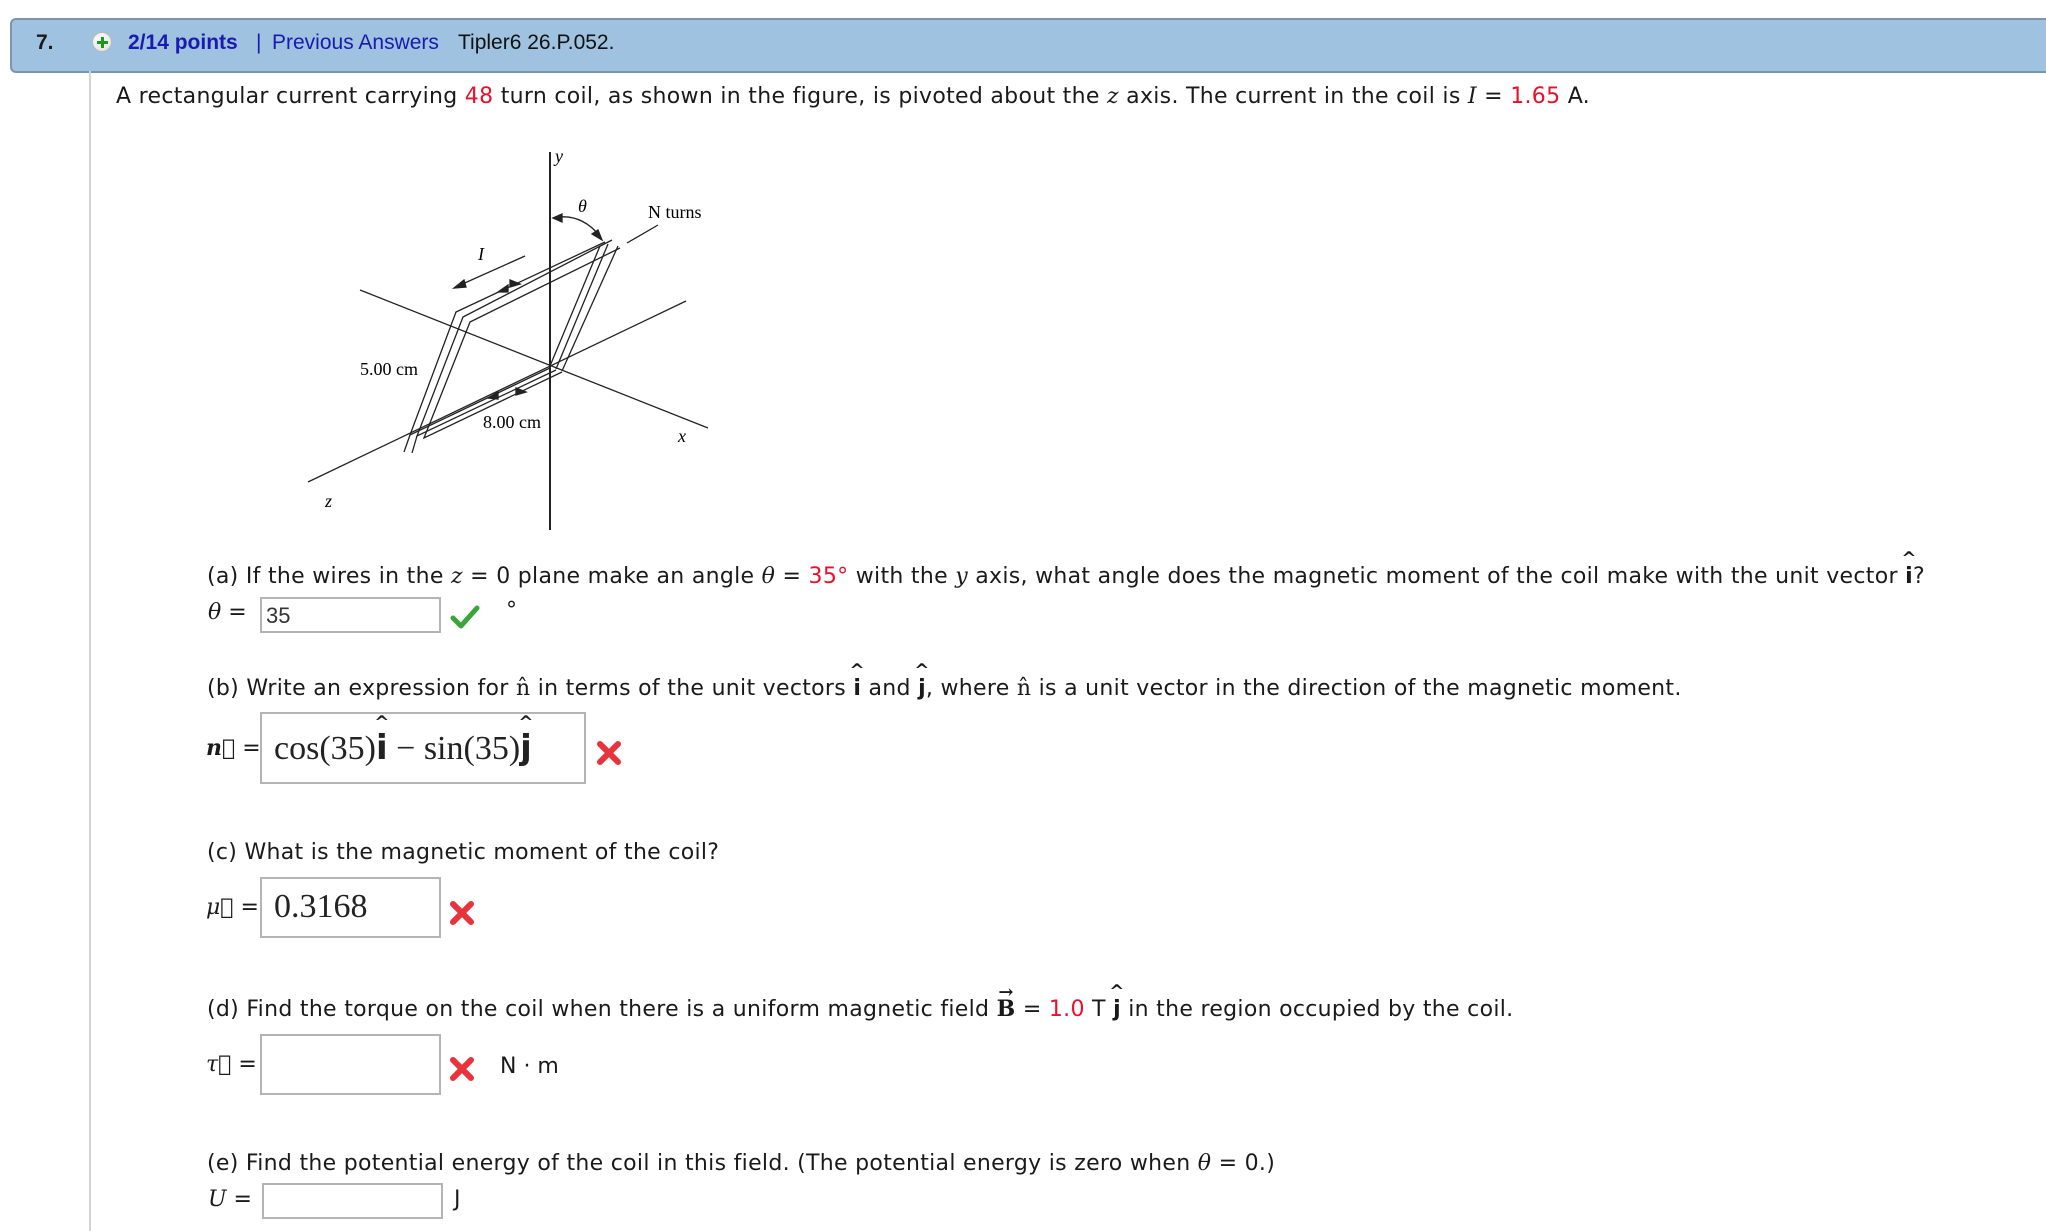 The width and height of the screenshot is (2046, 1231). What do you see at coordinates (457, 1199) in the screenshot?
I see `part-e-unit: J` at bounding box center [457, 1199].